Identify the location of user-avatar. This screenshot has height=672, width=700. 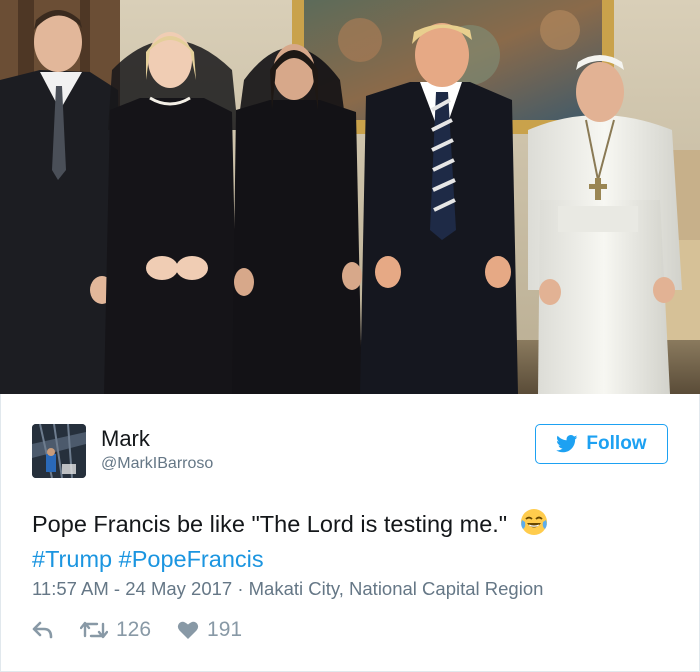
(59, 451).